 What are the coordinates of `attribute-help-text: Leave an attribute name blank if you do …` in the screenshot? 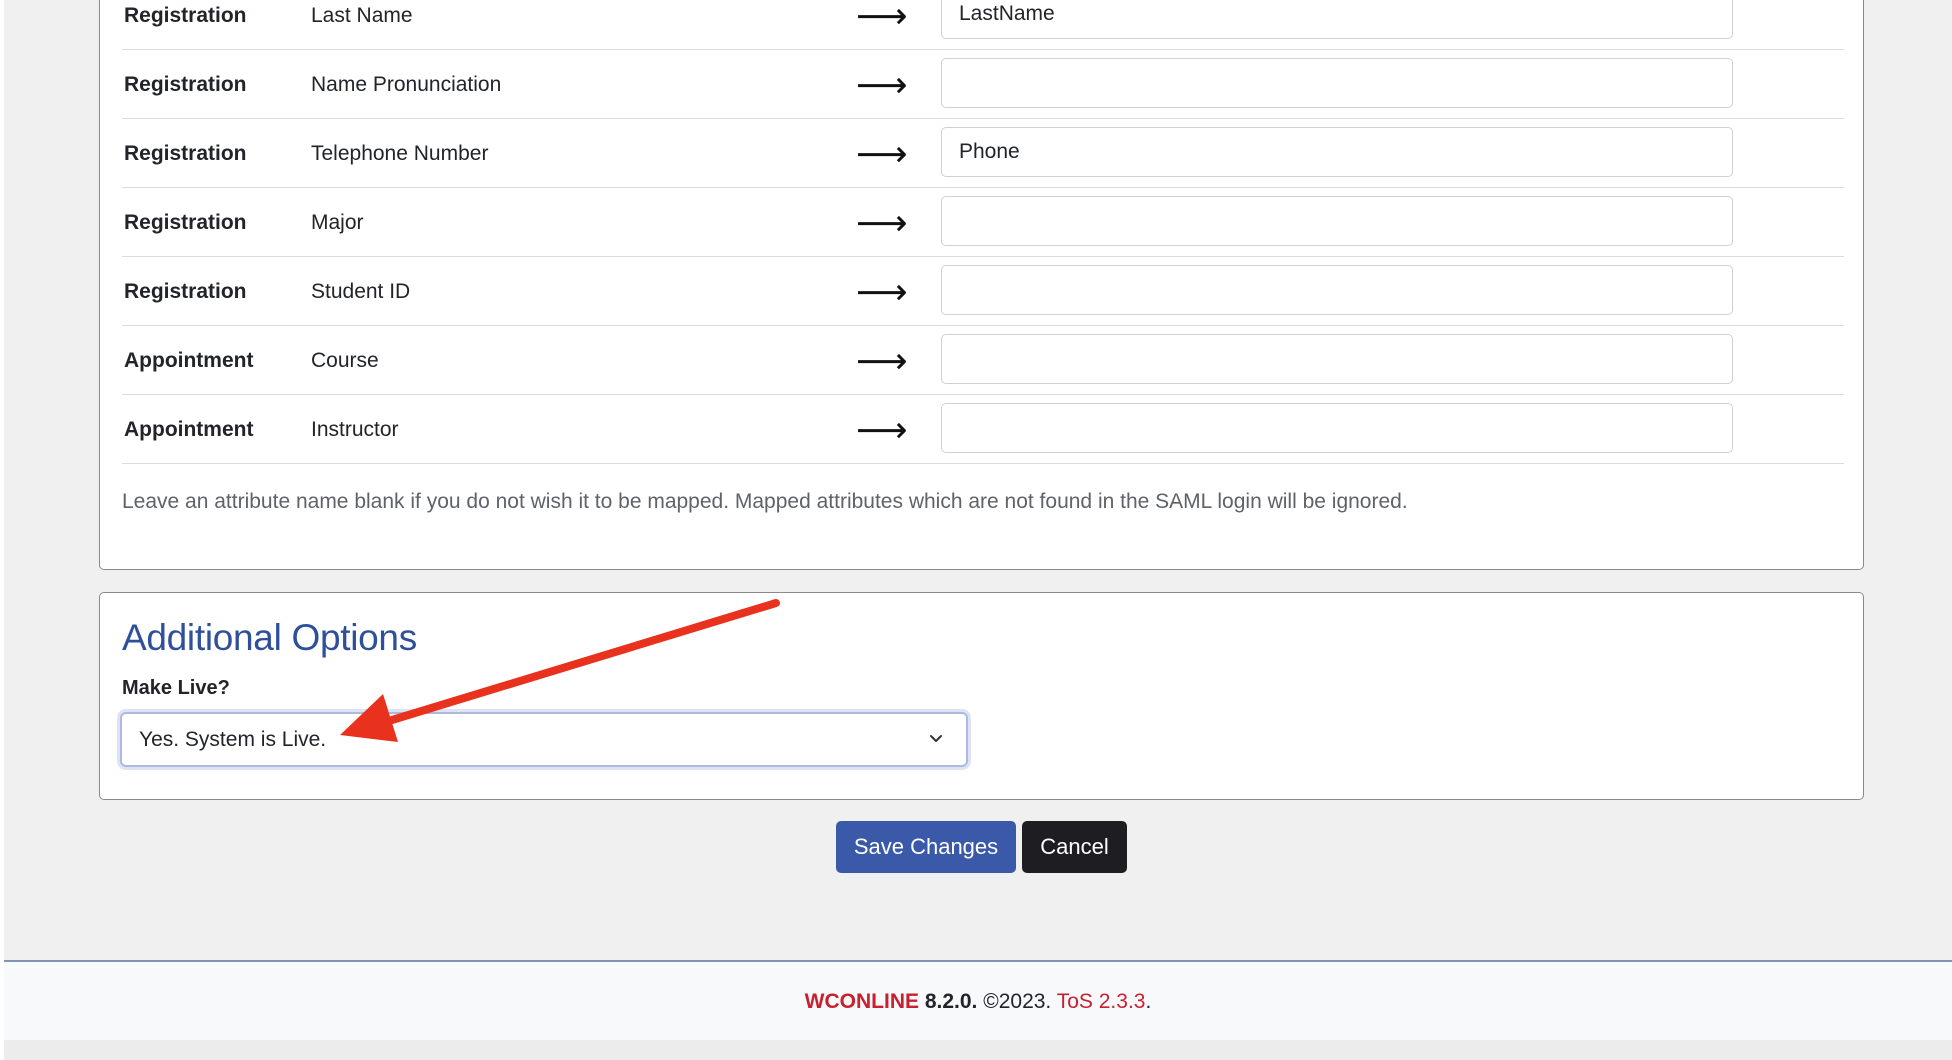 It's located at (765, 501).